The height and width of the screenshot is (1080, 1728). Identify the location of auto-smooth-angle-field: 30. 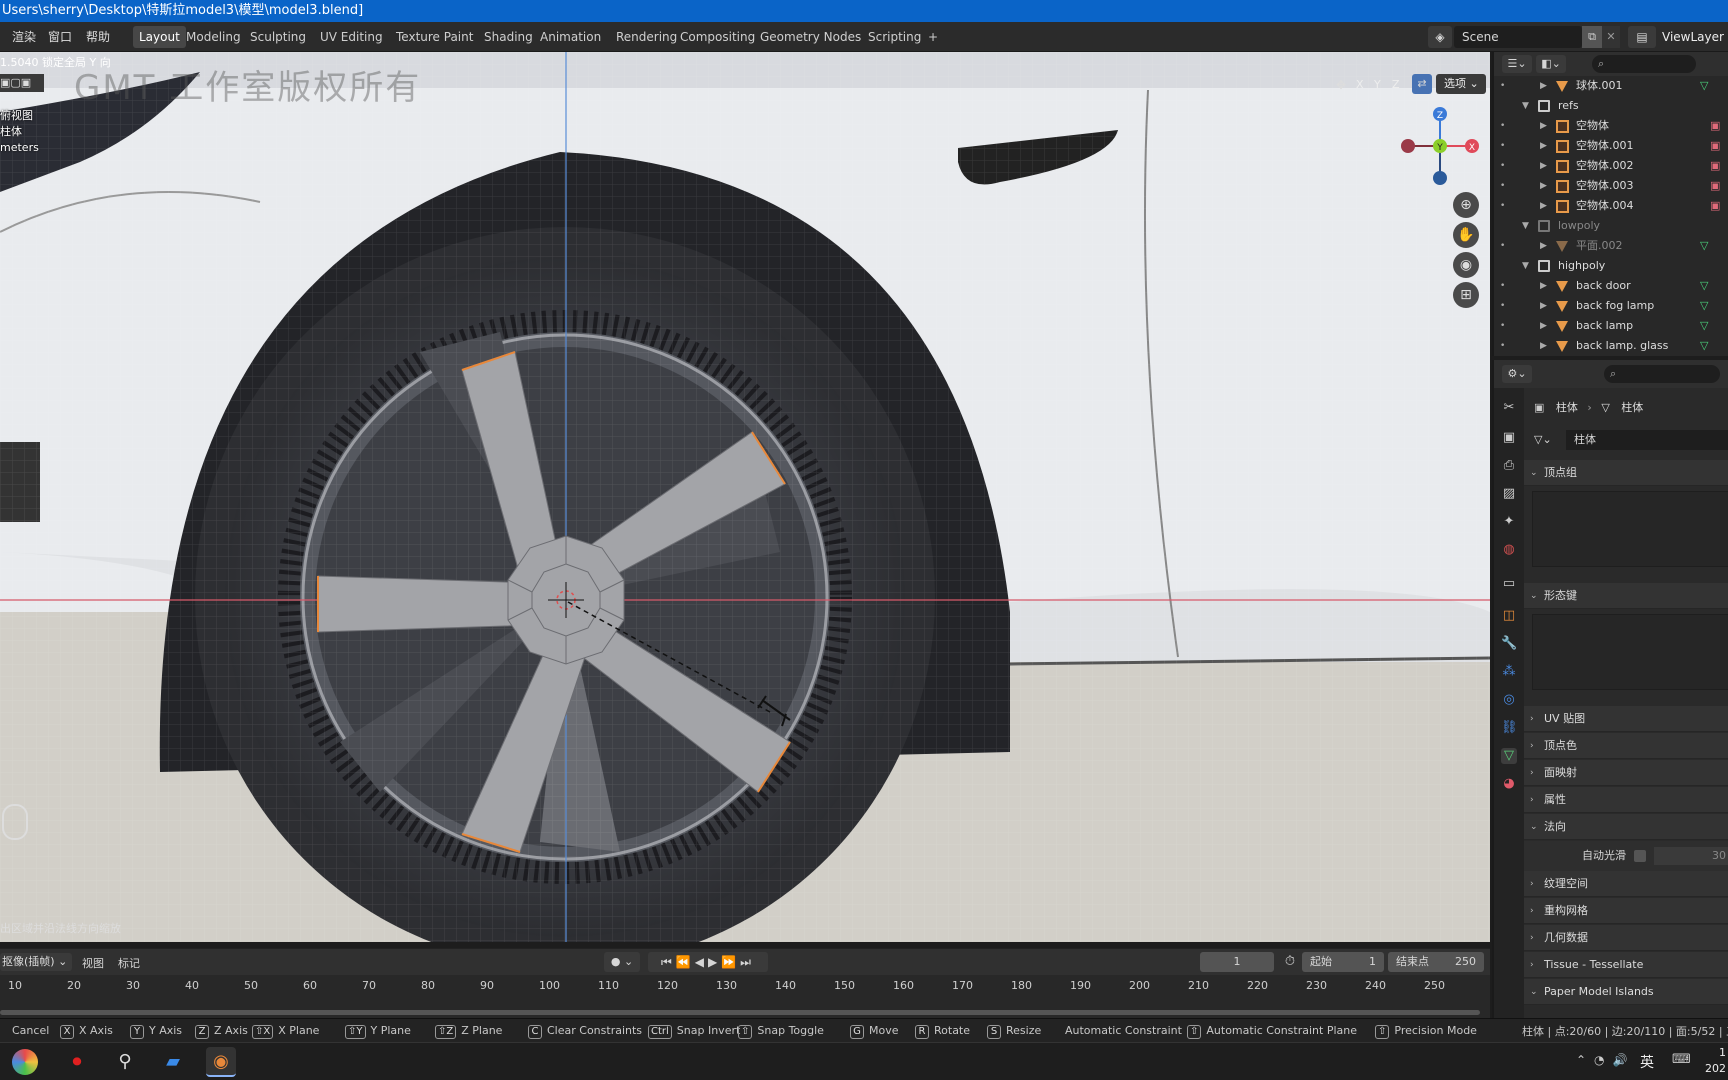
(1691, 856).